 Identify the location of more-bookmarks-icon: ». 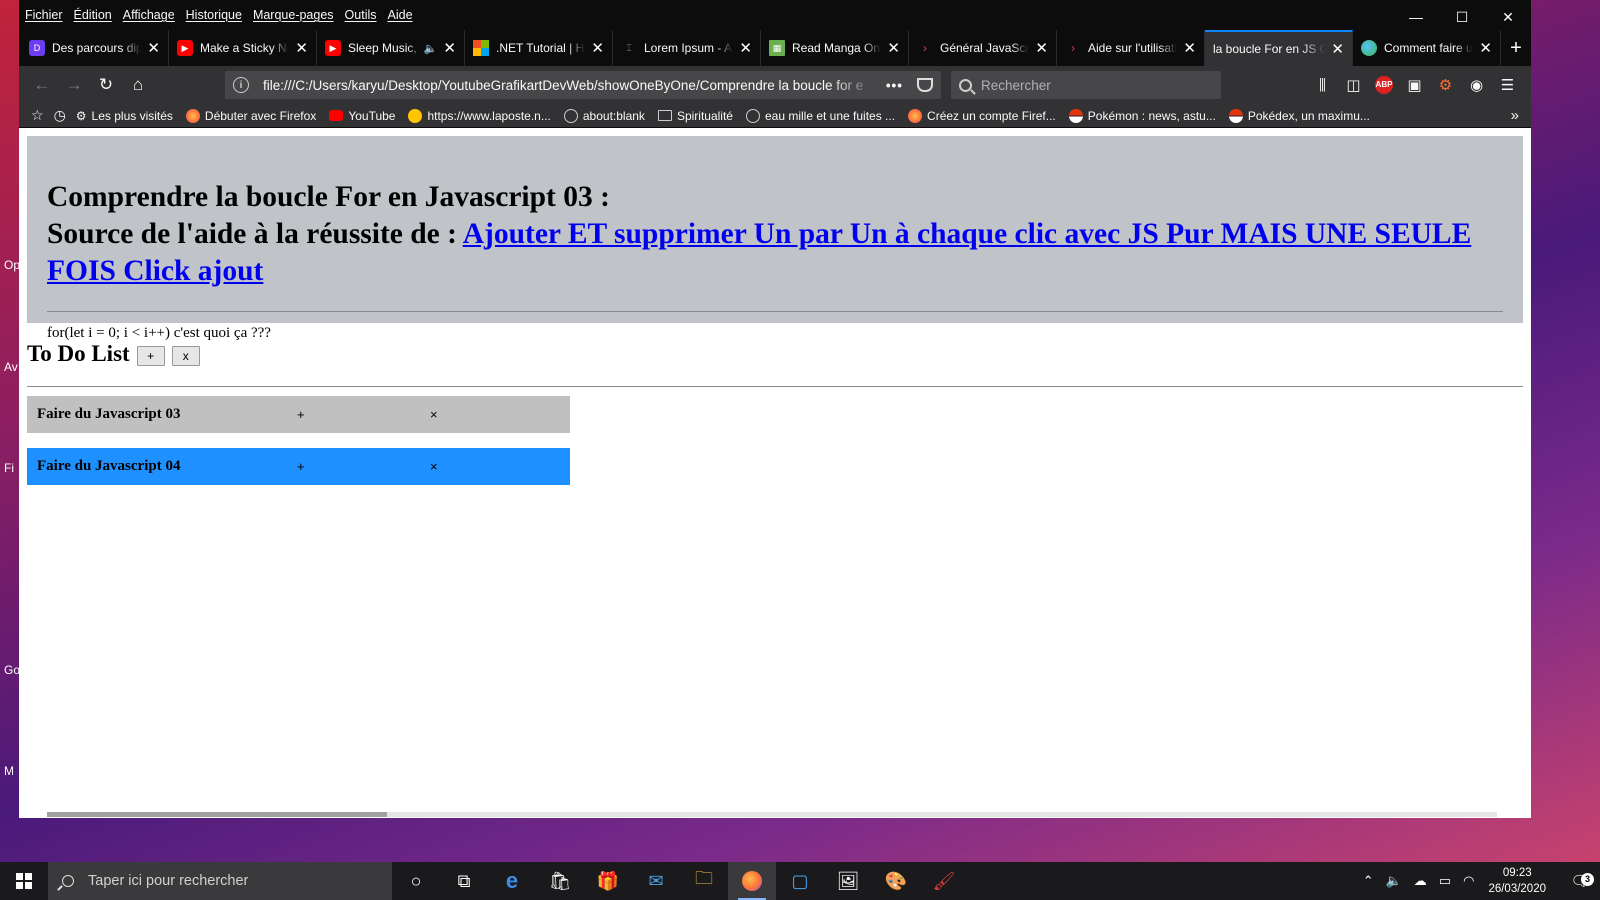
(1515, 115).